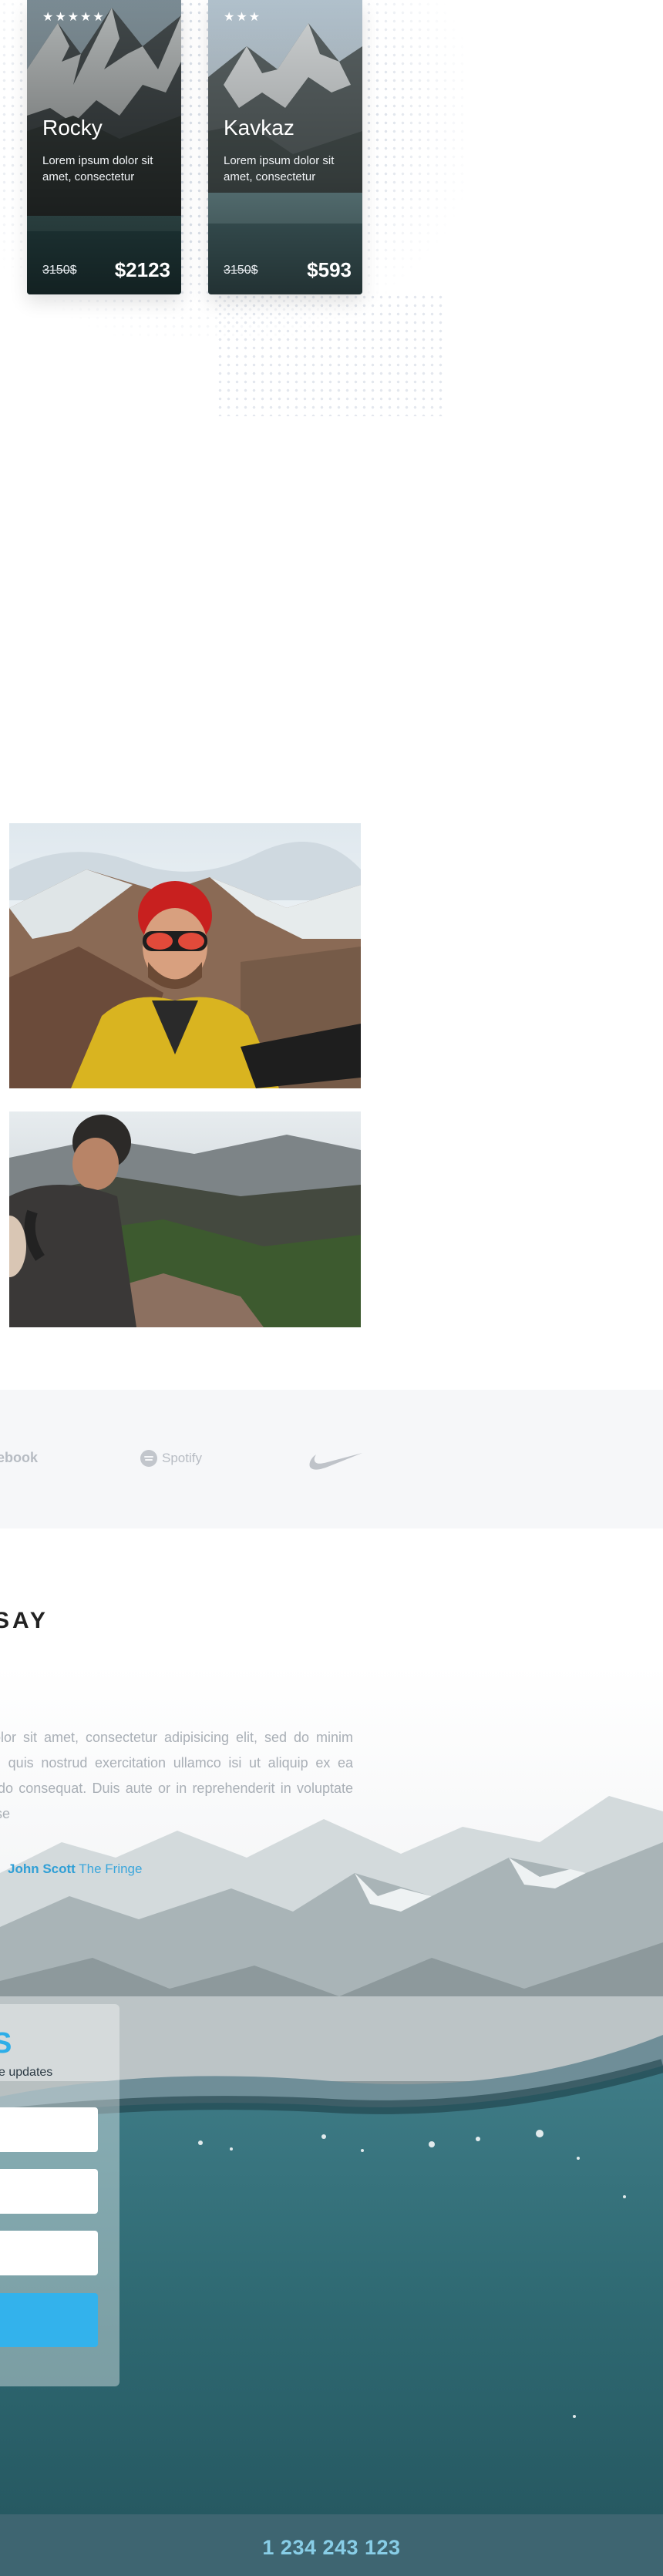 The width and height of the screenshot is (663, 2576). I want to click on price: $2123, so click(142, 269).